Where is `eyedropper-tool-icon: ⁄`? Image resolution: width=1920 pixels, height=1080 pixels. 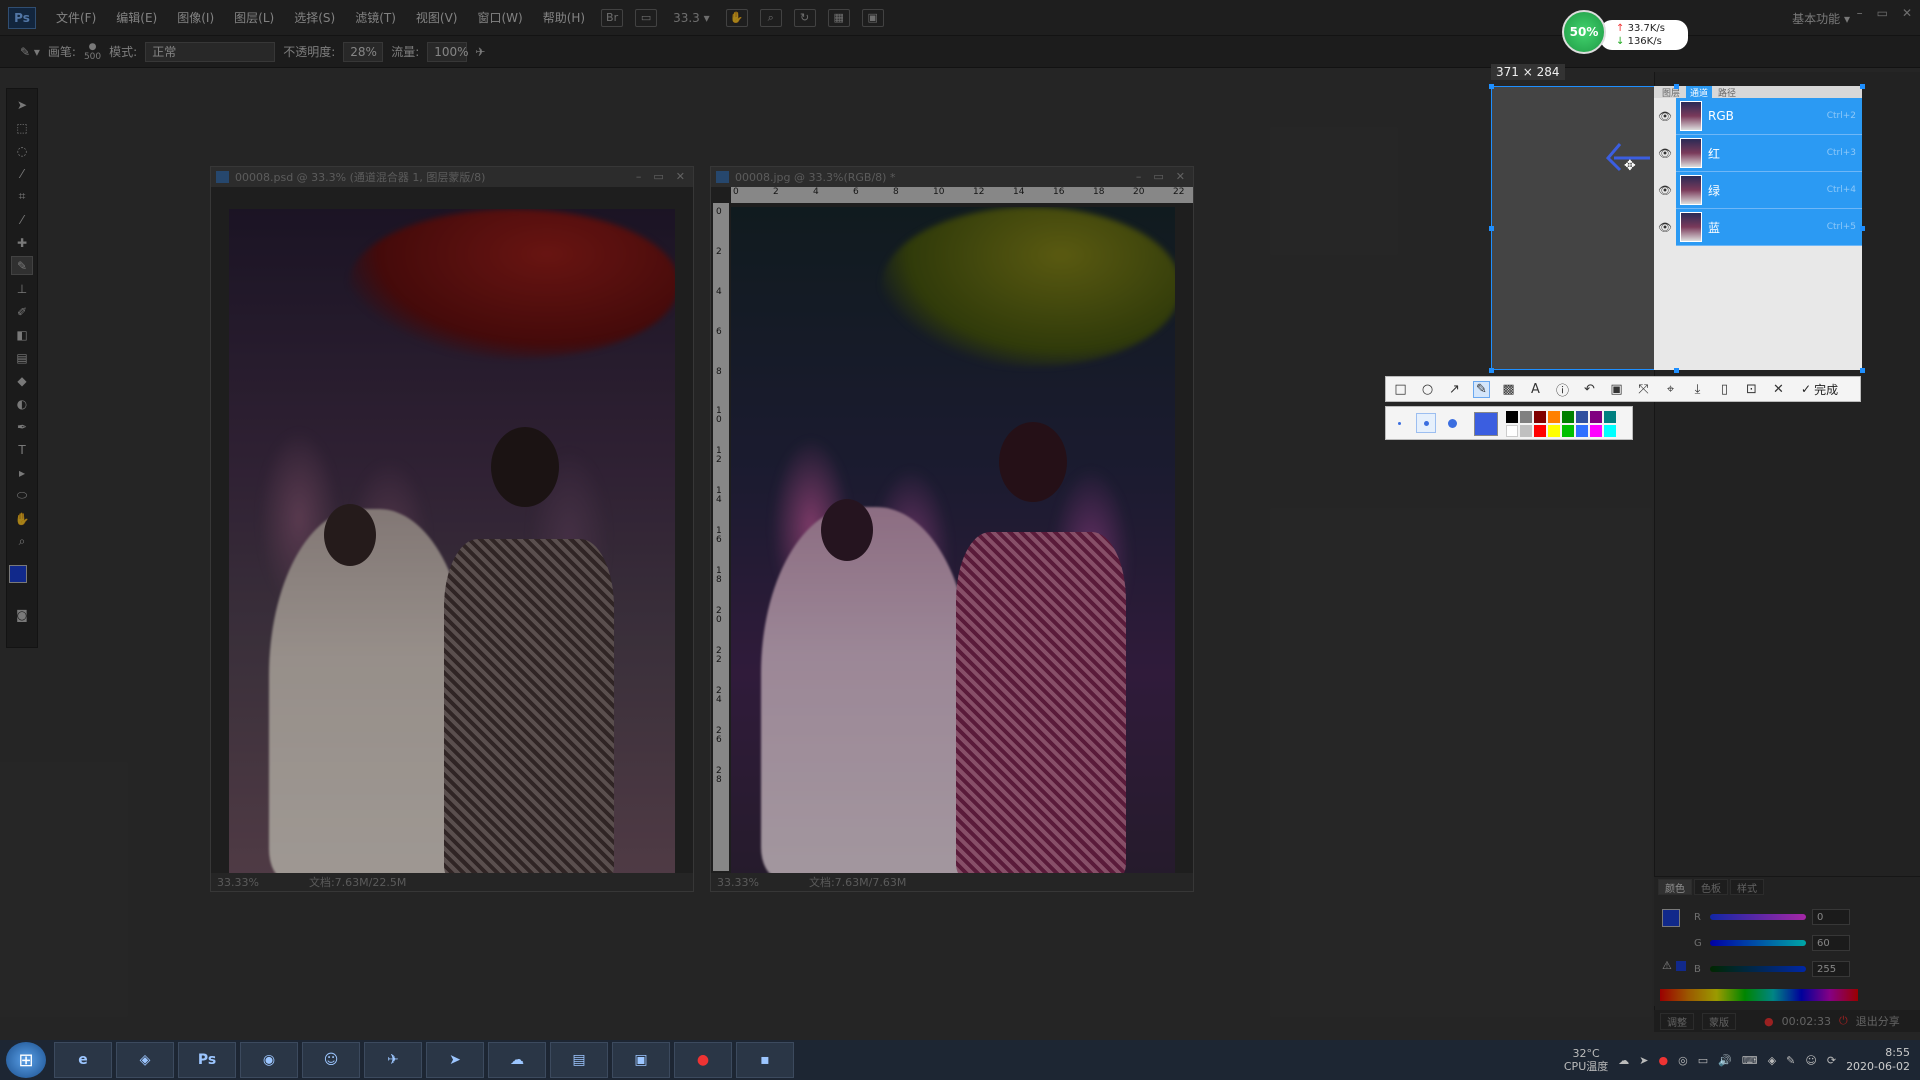 eyedropper-tool-icon: ⁄ is located at coordinates (22, 219).